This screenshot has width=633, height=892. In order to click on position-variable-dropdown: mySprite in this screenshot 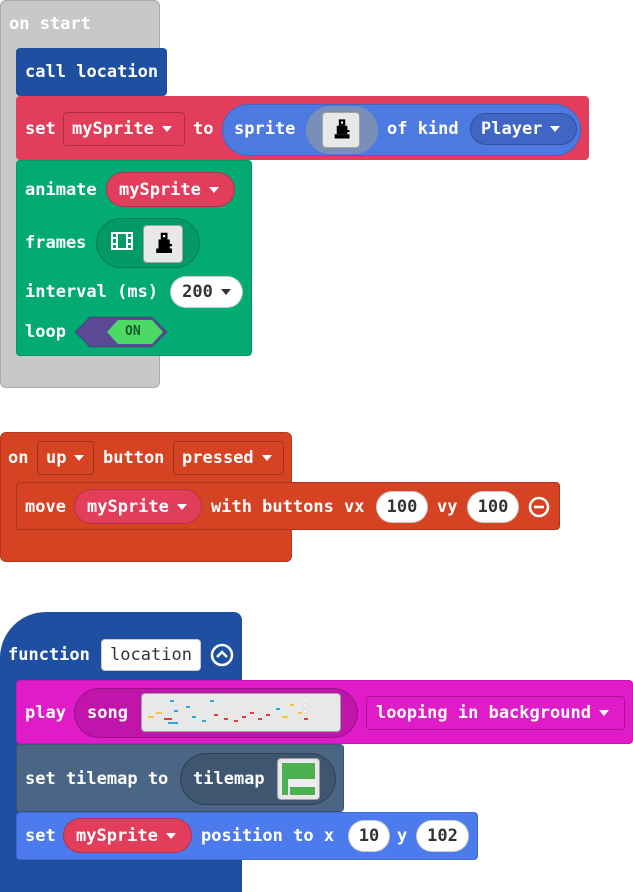, I will do `click(127, 835)`.